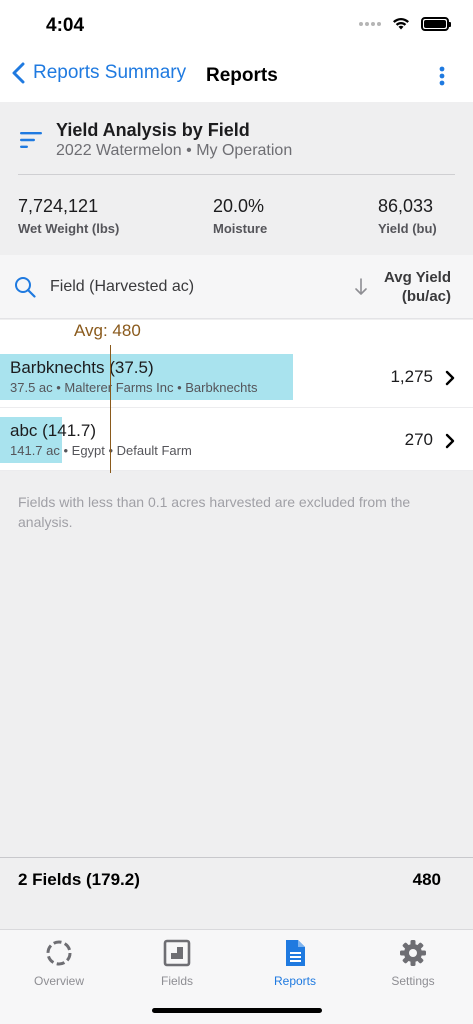 Image resolution: width=473 pixels, height=1024 pixels. I want to click on average-label: Avg: 480, so click(107, 330).